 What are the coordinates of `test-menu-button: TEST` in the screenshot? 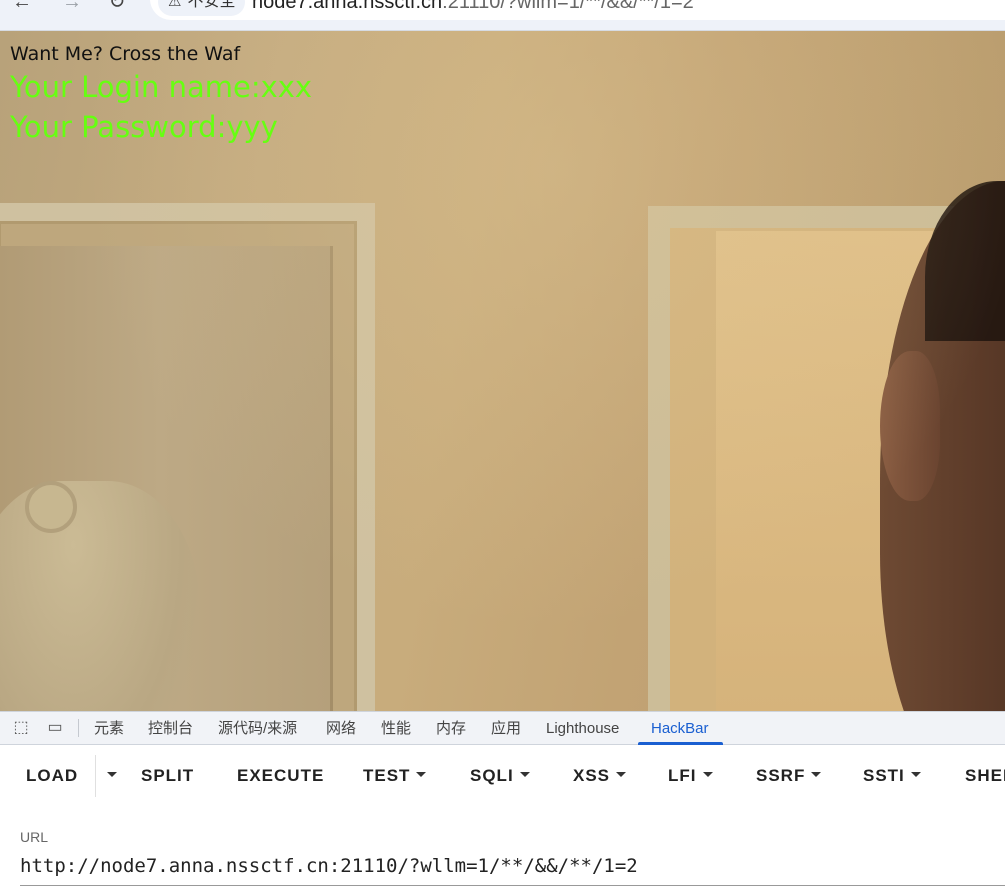 It's located at (395, 776).